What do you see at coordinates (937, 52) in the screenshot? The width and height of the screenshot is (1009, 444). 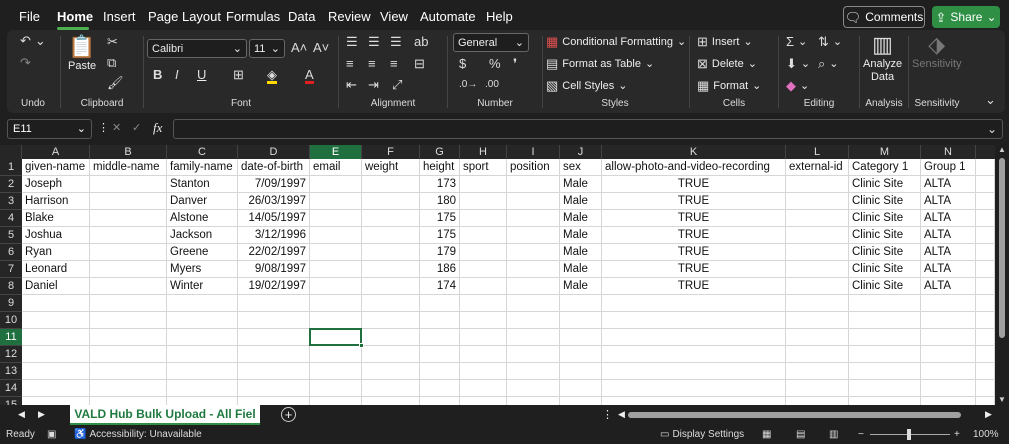 I see `sensitivity-button: ⬗ Sensitivity` at bounding box center [937, 52].